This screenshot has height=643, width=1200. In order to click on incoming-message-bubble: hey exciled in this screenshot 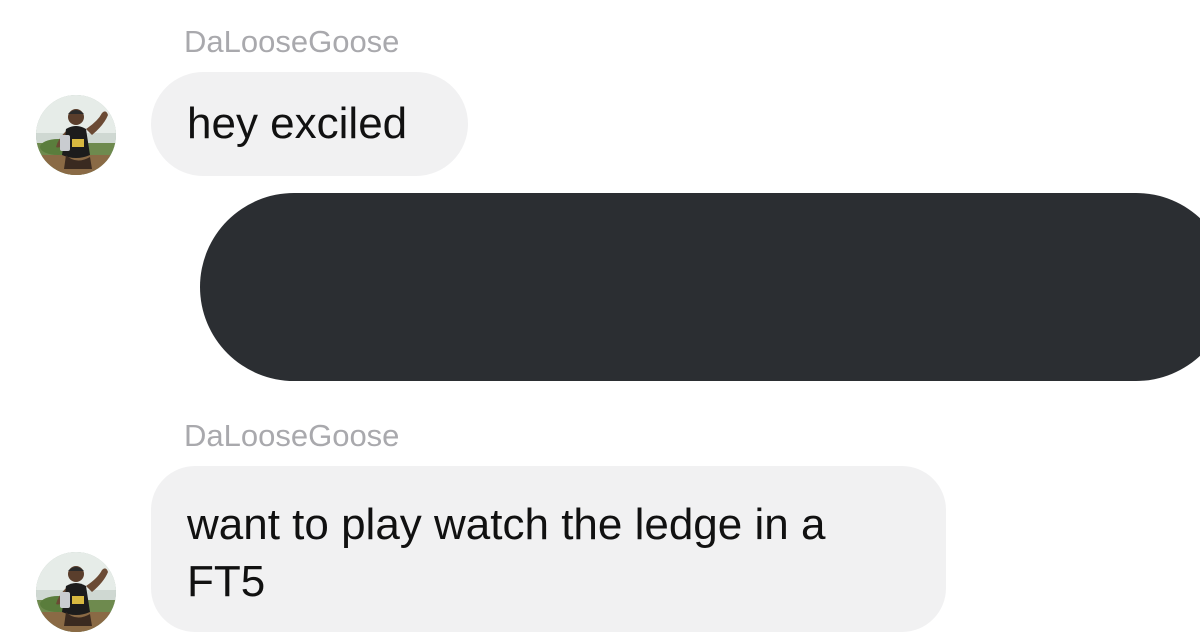, I will do `click(309, 124)`.